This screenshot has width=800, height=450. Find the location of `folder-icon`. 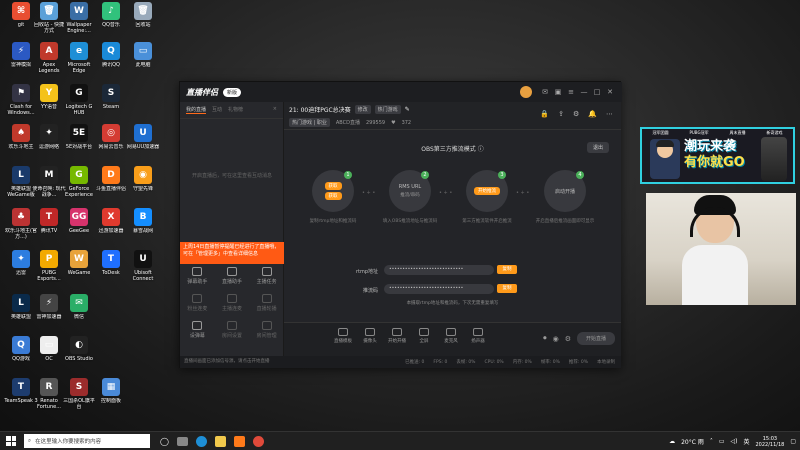

folder-icon is located at coordinates (220, 441).